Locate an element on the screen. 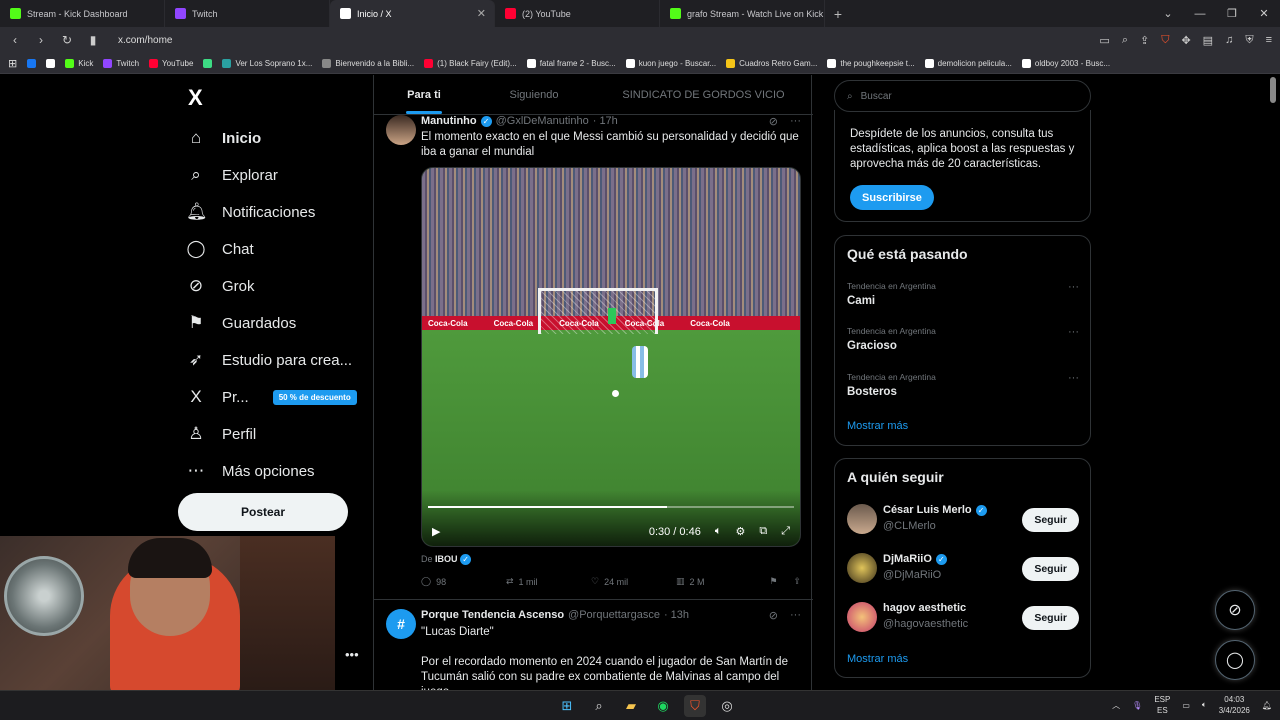 This screenshot has height=720, width=1280. brave-browser-icon: ⛉ is located at coordinates (695, 706).